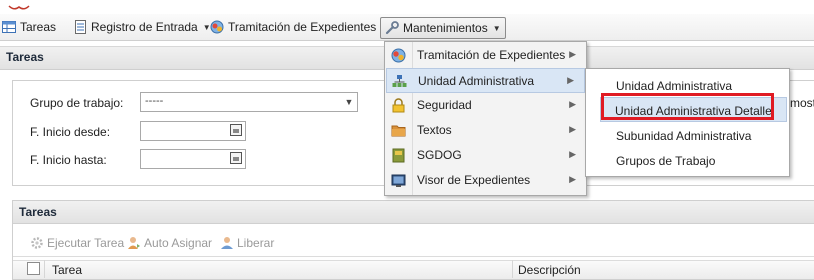 The image size is (814, 280). I want to click on menu-item-visor-expedientes: Visor de Expedientes ▶, so click(485, 180).